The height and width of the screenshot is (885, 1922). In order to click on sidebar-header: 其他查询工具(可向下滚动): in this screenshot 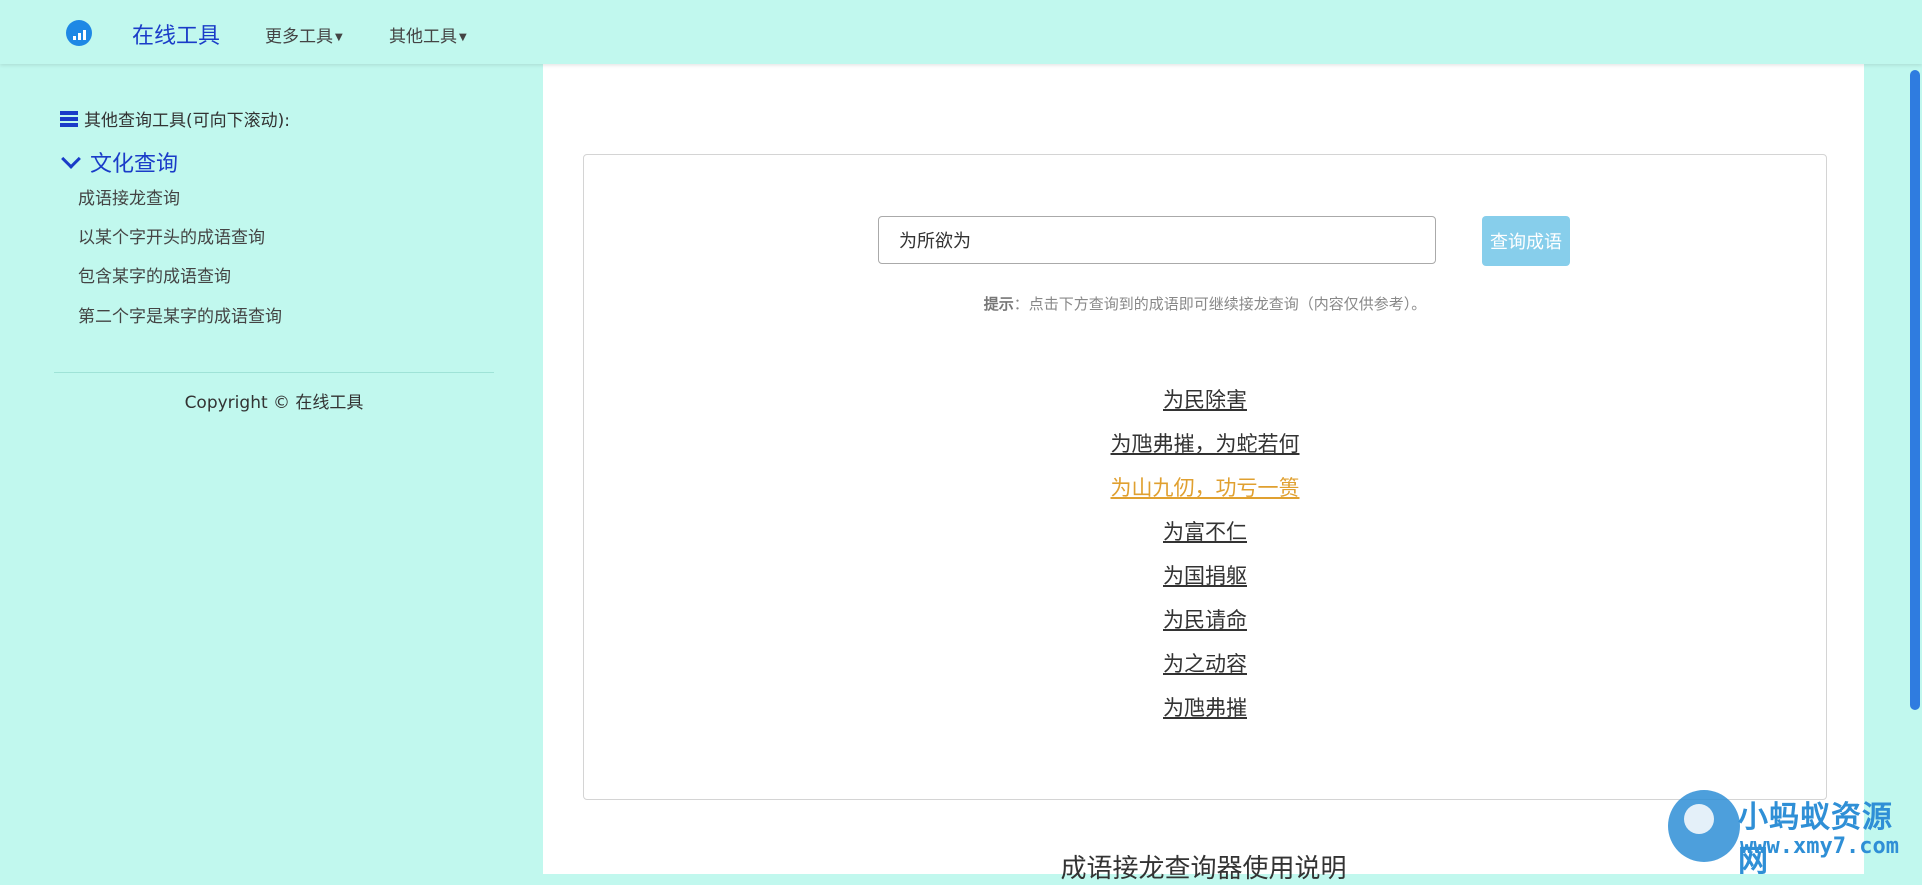, I will do `click(175, 118)`.